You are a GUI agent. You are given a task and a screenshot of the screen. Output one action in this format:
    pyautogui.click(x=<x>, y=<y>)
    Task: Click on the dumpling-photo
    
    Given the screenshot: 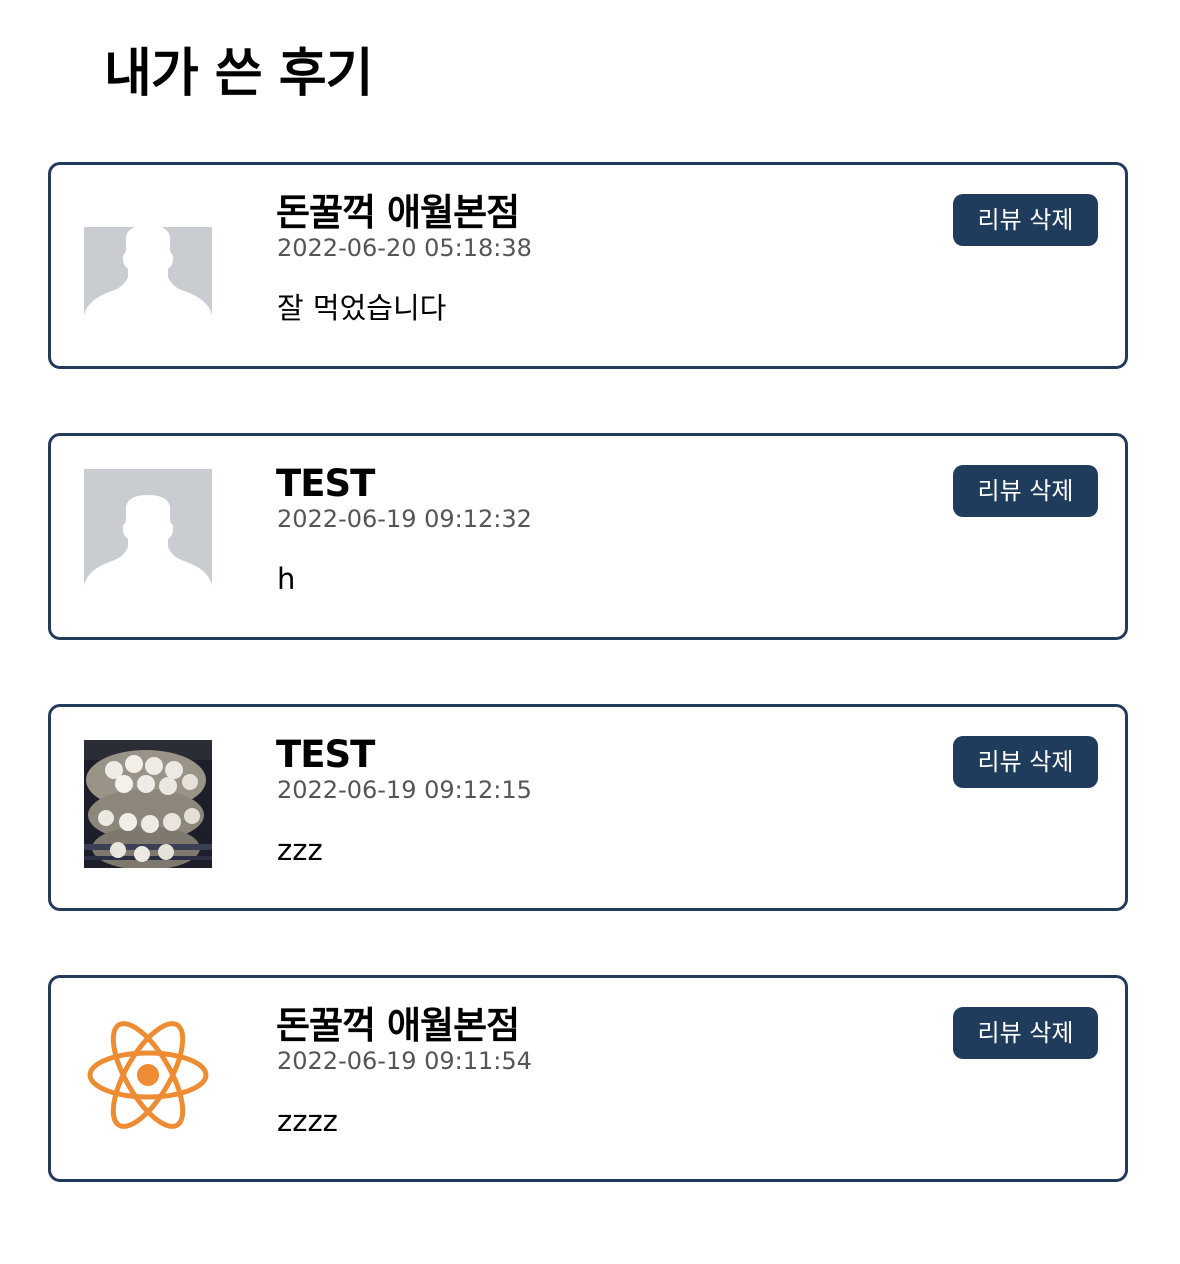 What is the action you would take?
    pyautogui.click(x=148, y=804)
    